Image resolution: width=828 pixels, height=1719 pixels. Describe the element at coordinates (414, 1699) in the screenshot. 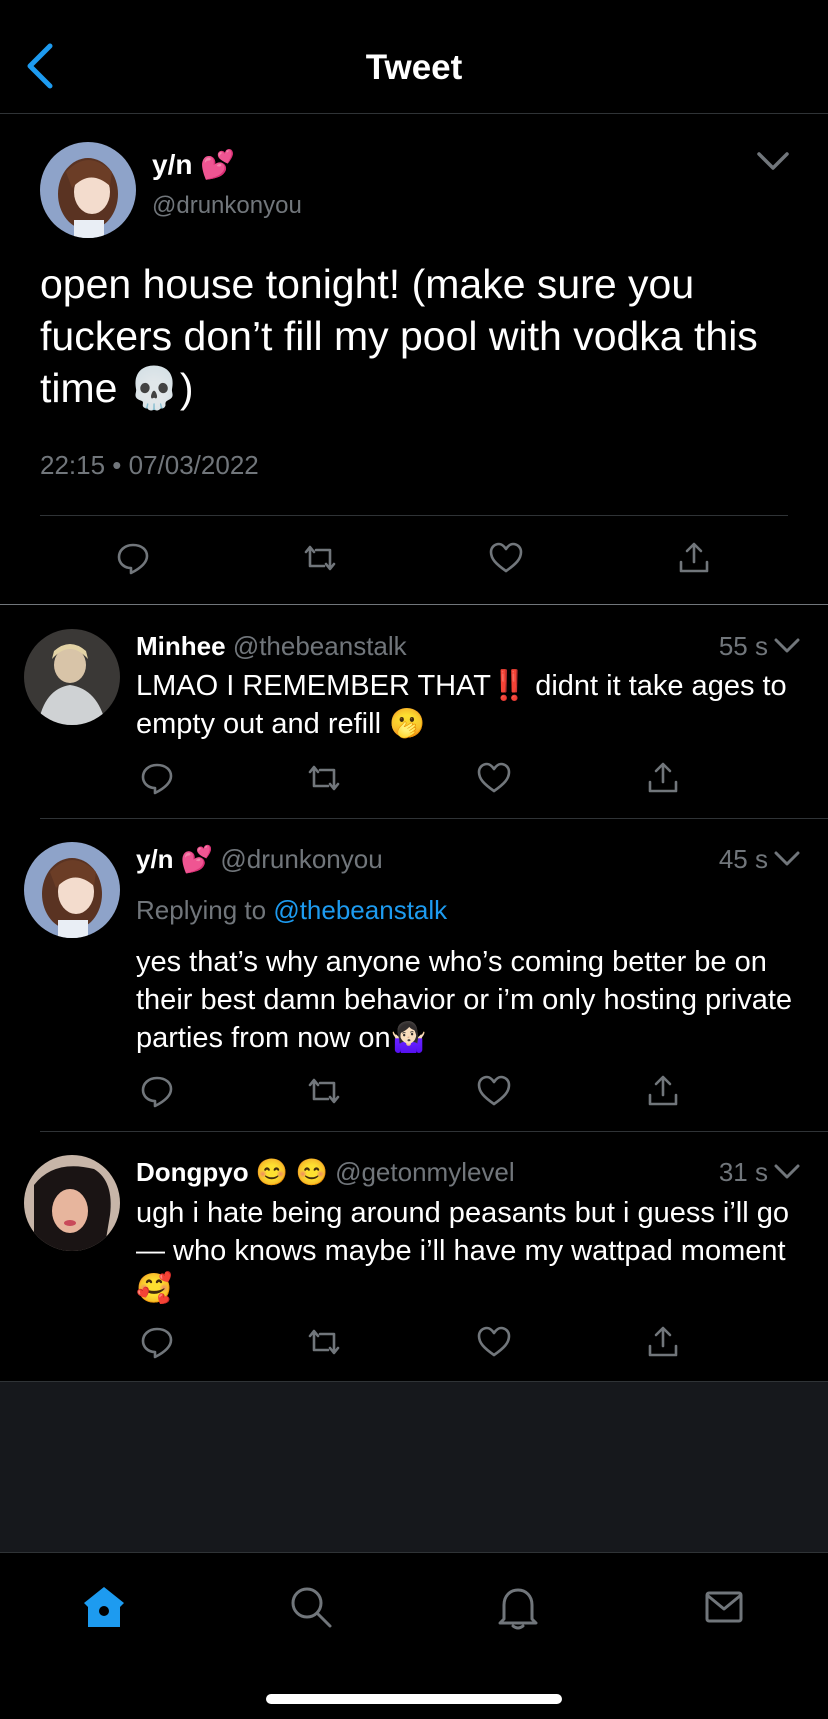

I see `home-indicator` at that location.